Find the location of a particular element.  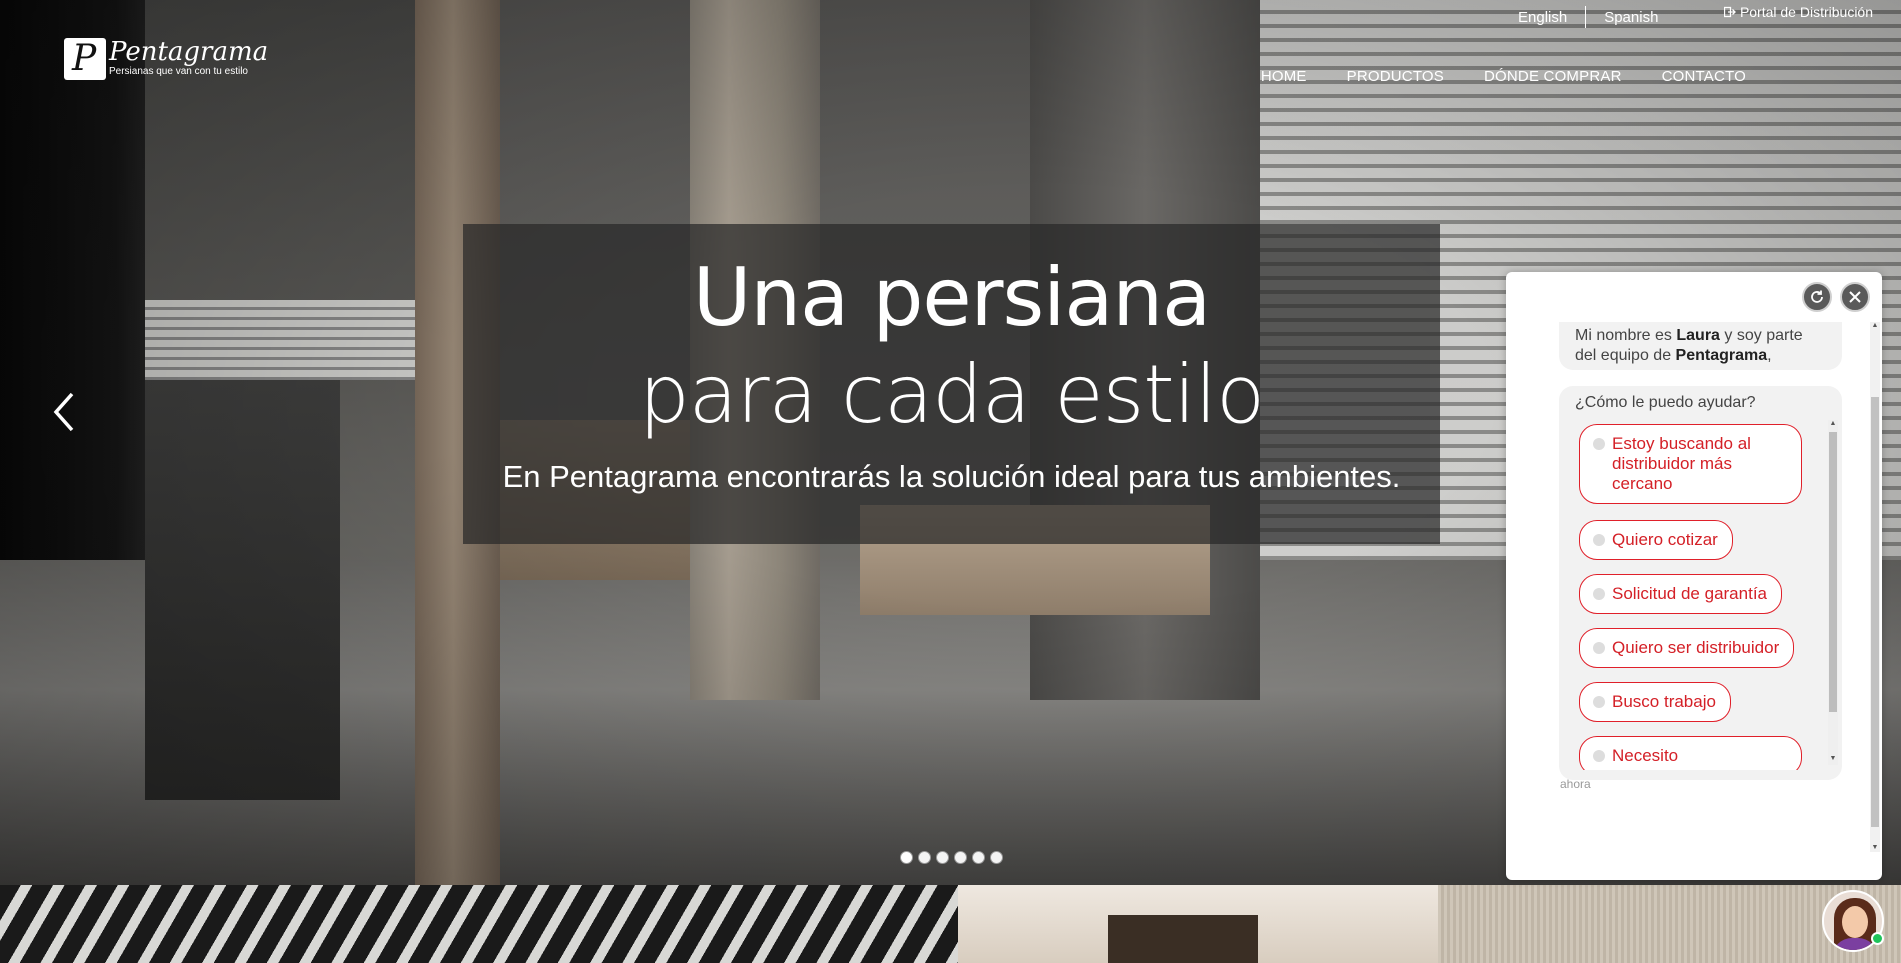

main-nav: HOME PRODUCTOS DÓNDE COMPRAR CONTACTO is located at coordinates (1503, 76).